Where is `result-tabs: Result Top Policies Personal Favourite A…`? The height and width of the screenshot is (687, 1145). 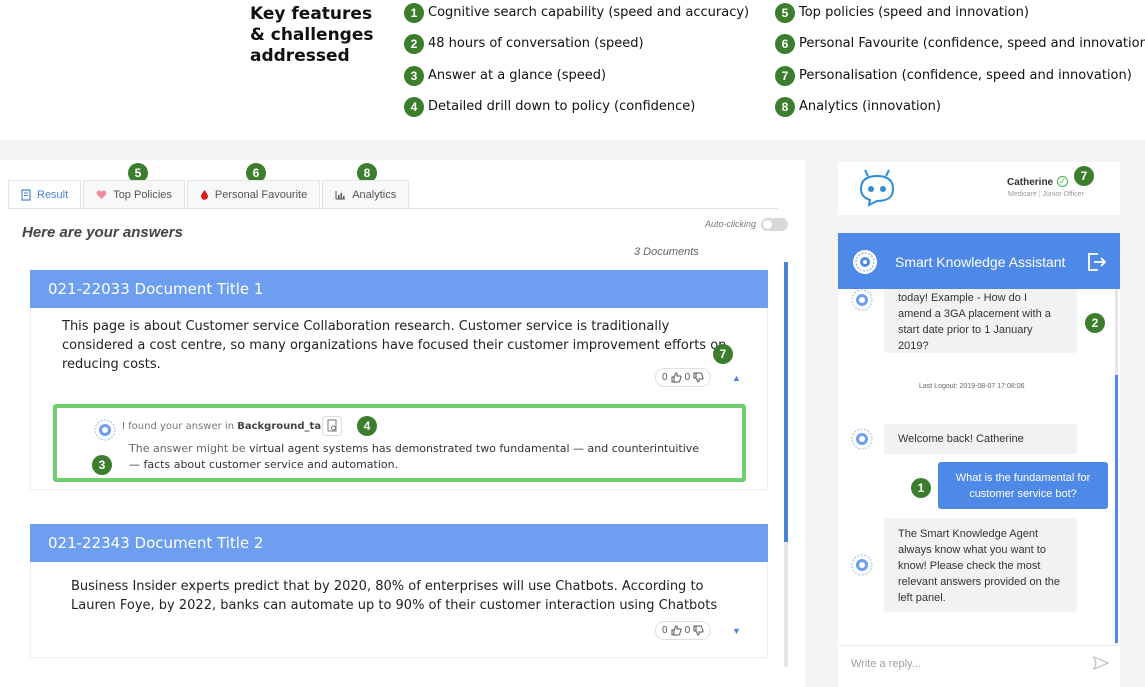 result-tabs: Result Top Policies Personal Favourite A… is located at coordinates (209, 194).